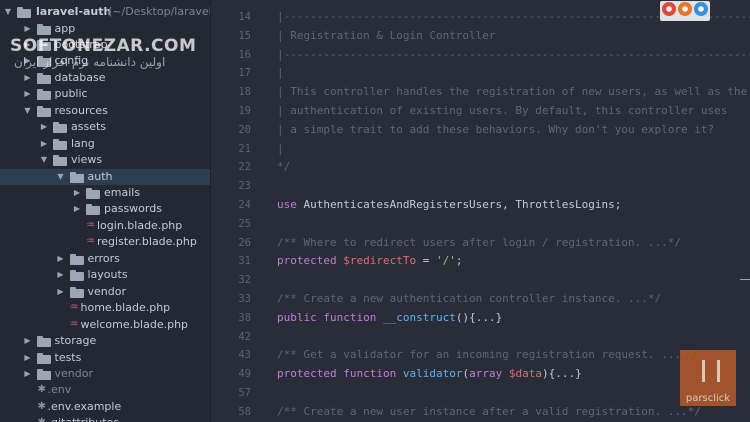  What do you see at coordinates (89, 127) in the screenshot?
I see `tree-item-label: assets` at bounding box center [89, 127].